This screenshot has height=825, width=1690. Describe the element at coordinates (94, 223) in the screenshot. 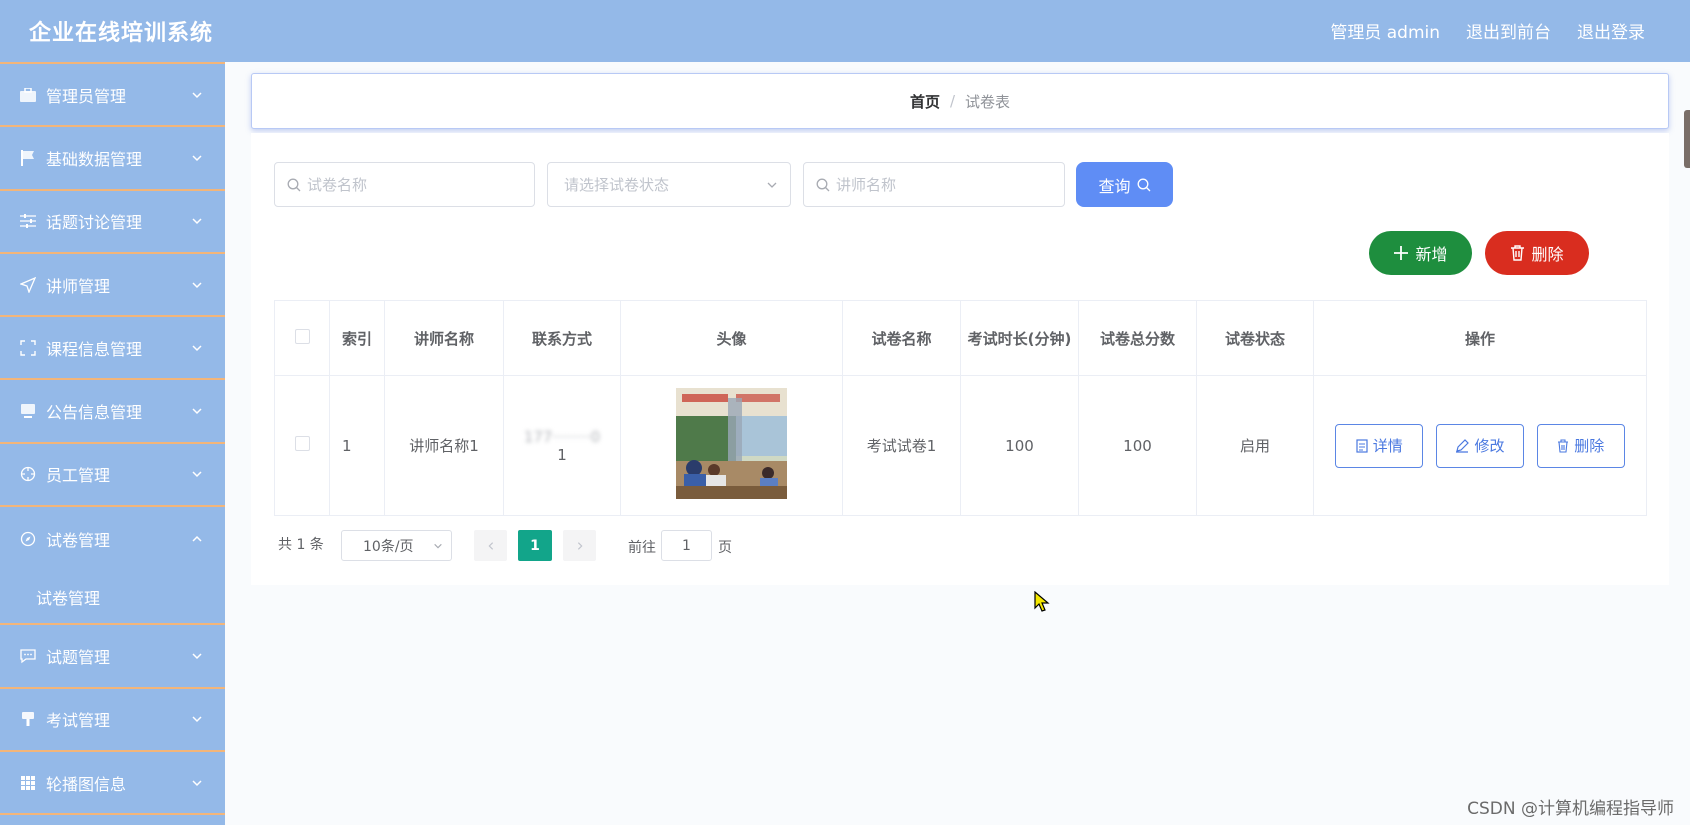

I see `sidebar-item-label: 话题讨论管理` at that location.